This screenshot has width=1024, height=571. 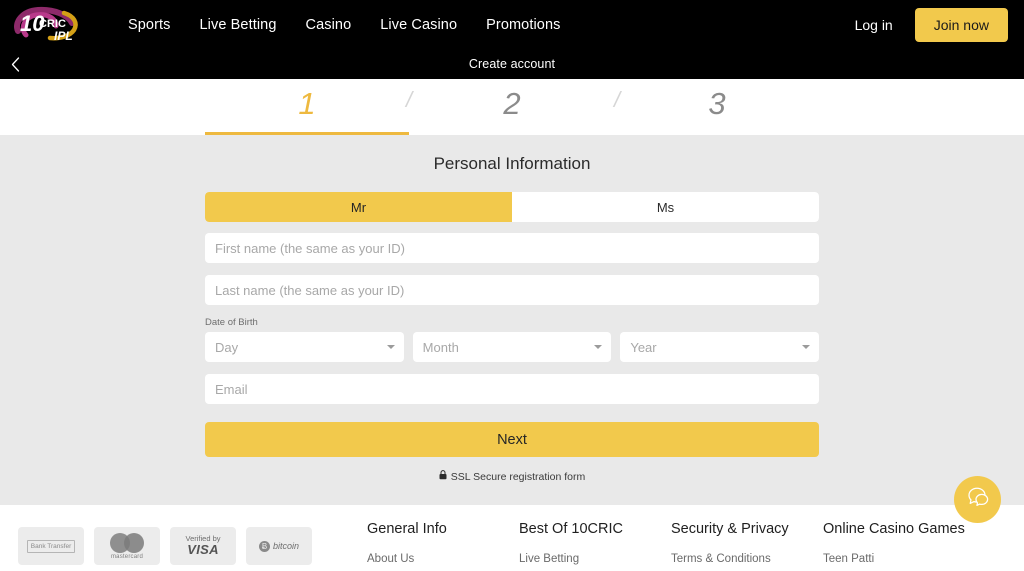 I want to click on footer-column-general-info: General Info About Us, so click(x=443, y=543).